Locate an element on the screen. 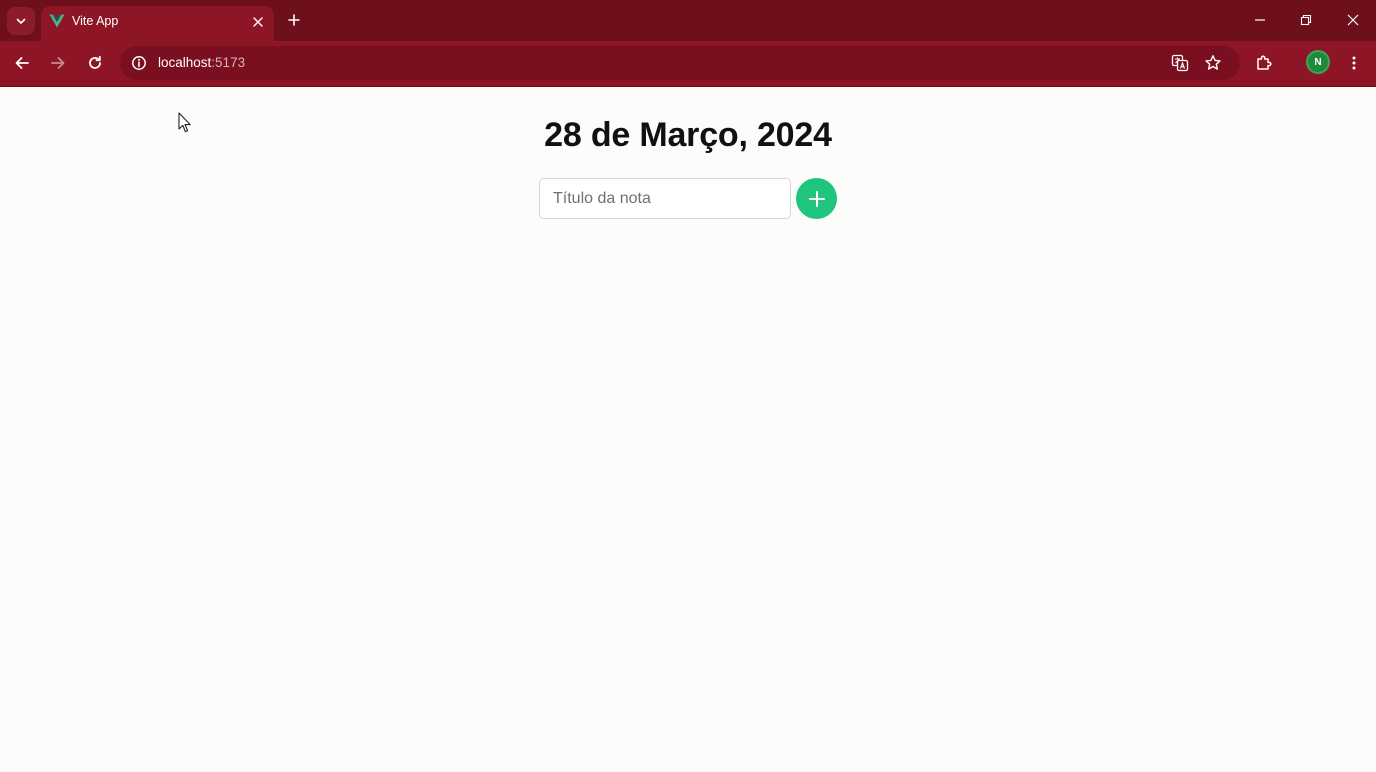  translate-icon is located at coordinates (1180, 63).